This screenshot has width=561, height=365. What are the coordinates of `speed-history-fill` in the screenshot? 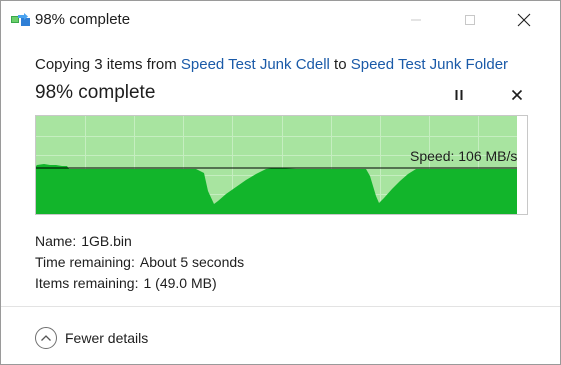 It's located at (276, 189).